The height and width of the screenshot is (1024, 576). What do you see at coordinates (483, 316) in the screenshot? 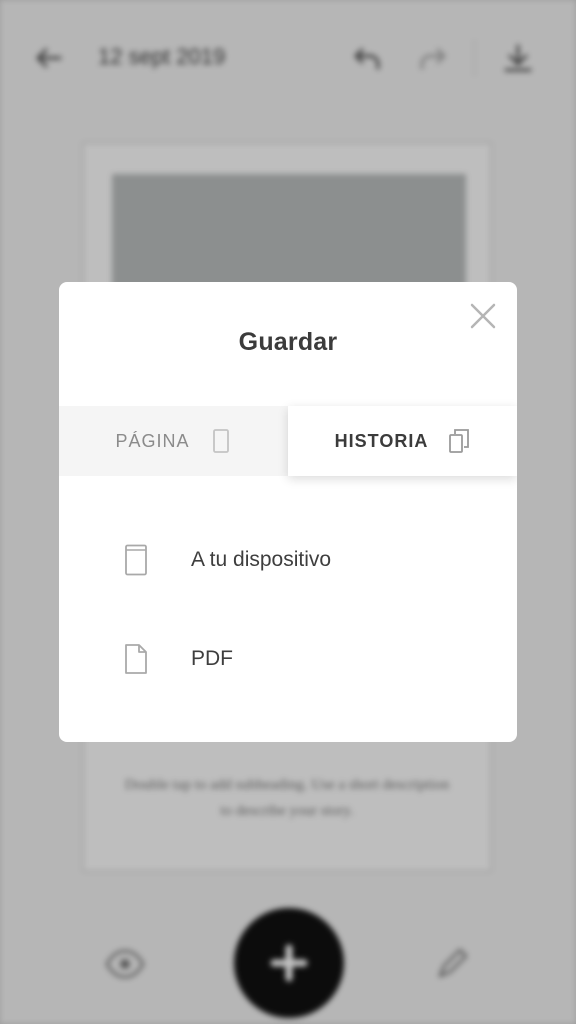
I see `close-icon` at bounding box center [483, 316].